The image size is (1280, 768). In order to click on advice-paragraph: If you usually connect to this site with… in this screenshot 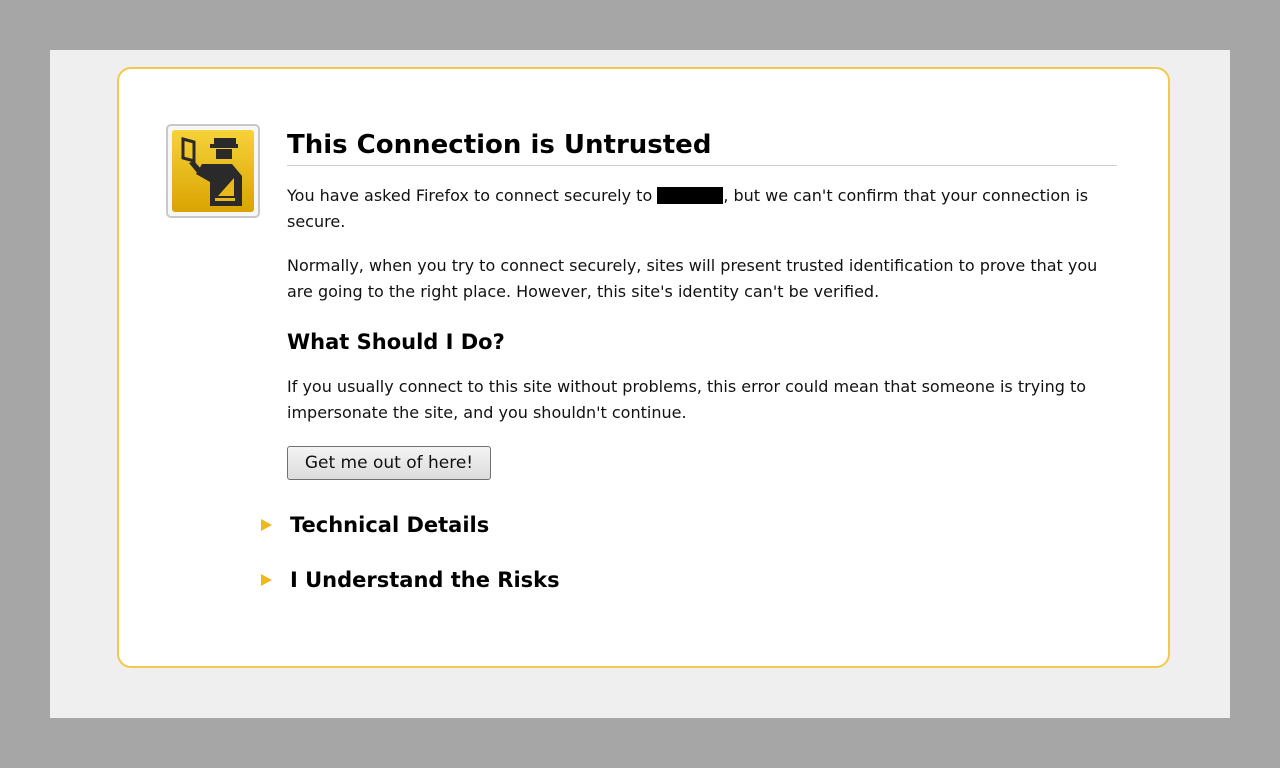, I will do `click(687, 399)`.